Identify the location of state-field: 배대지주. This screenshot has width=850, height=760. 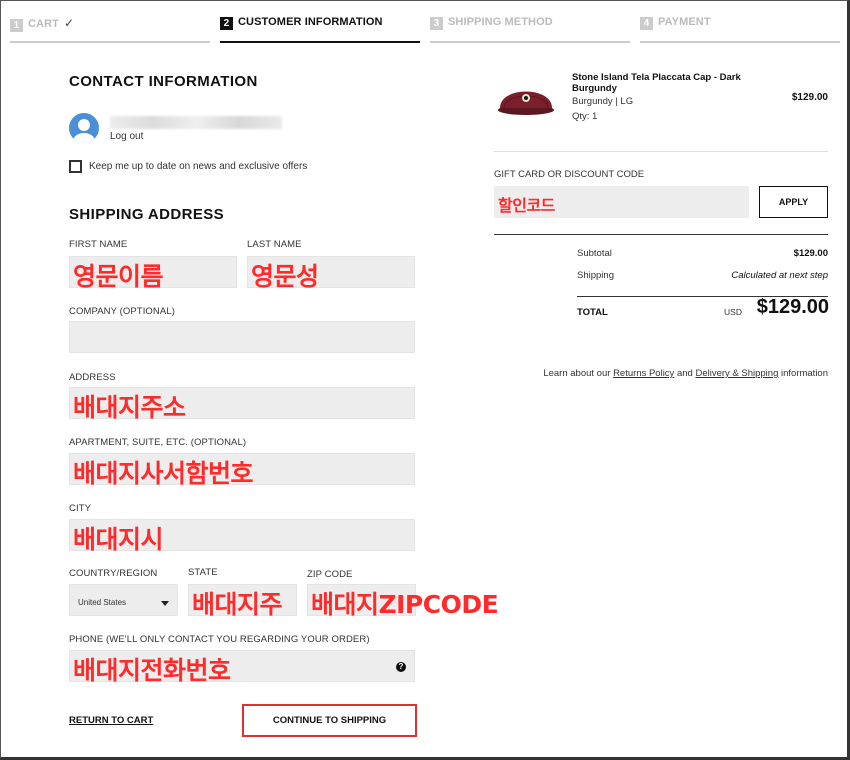
(242, 601).